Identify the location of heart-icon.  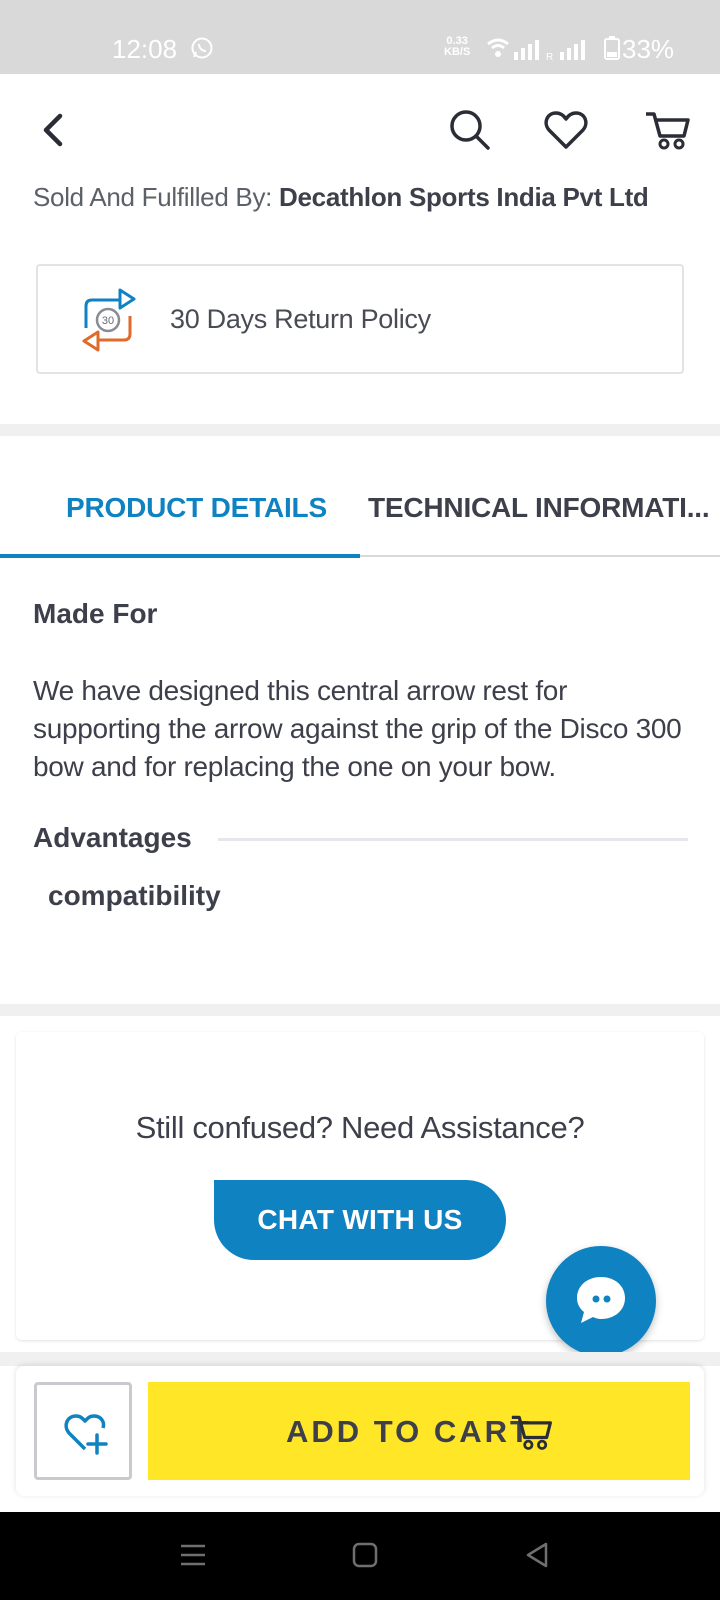
(566, 130).